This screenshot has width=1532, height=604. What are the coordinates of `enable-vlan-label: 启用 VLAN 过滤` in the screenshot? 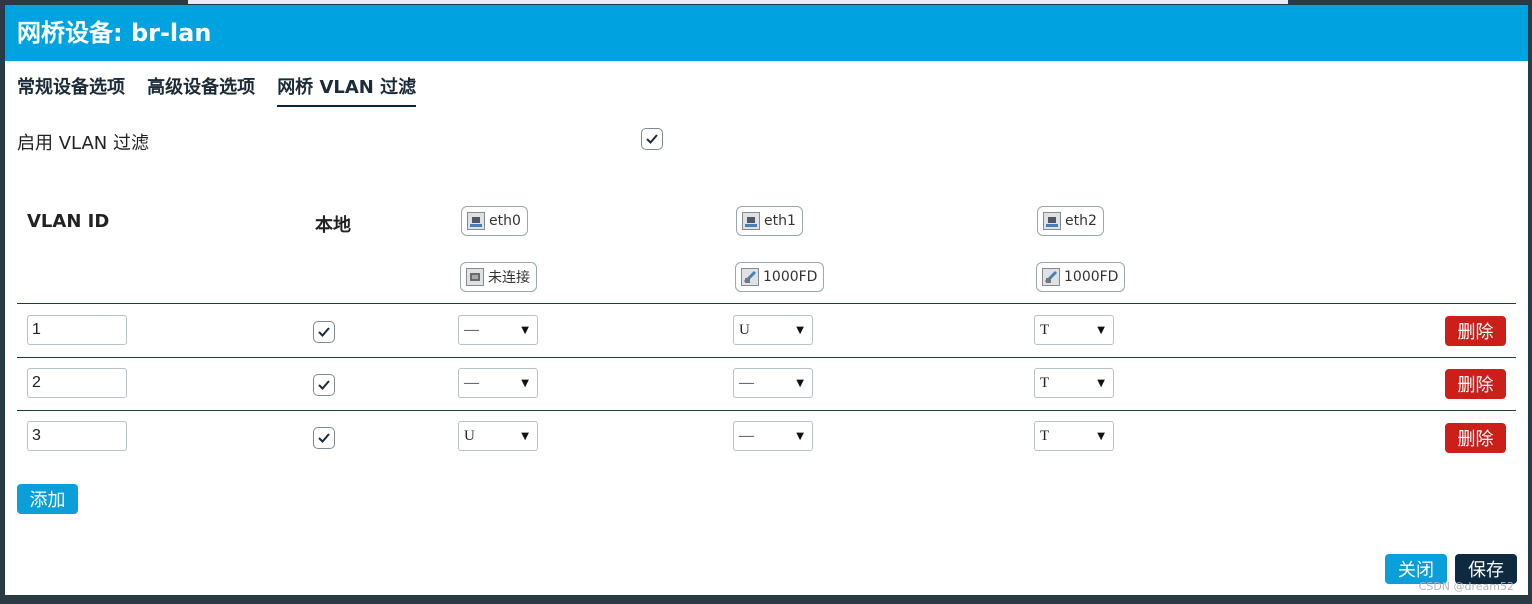 It's located at (83, 143).